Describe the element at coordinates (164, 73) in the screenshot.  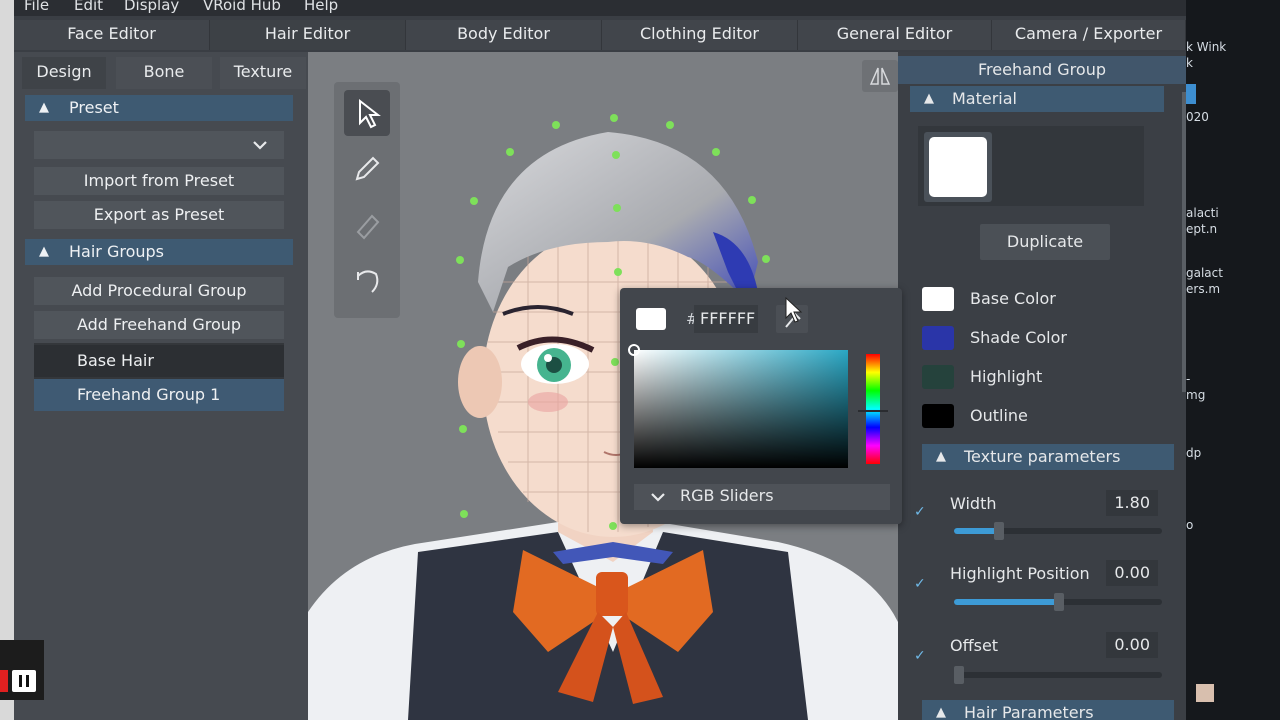
I see `subtab-bone: Bone` at that location.